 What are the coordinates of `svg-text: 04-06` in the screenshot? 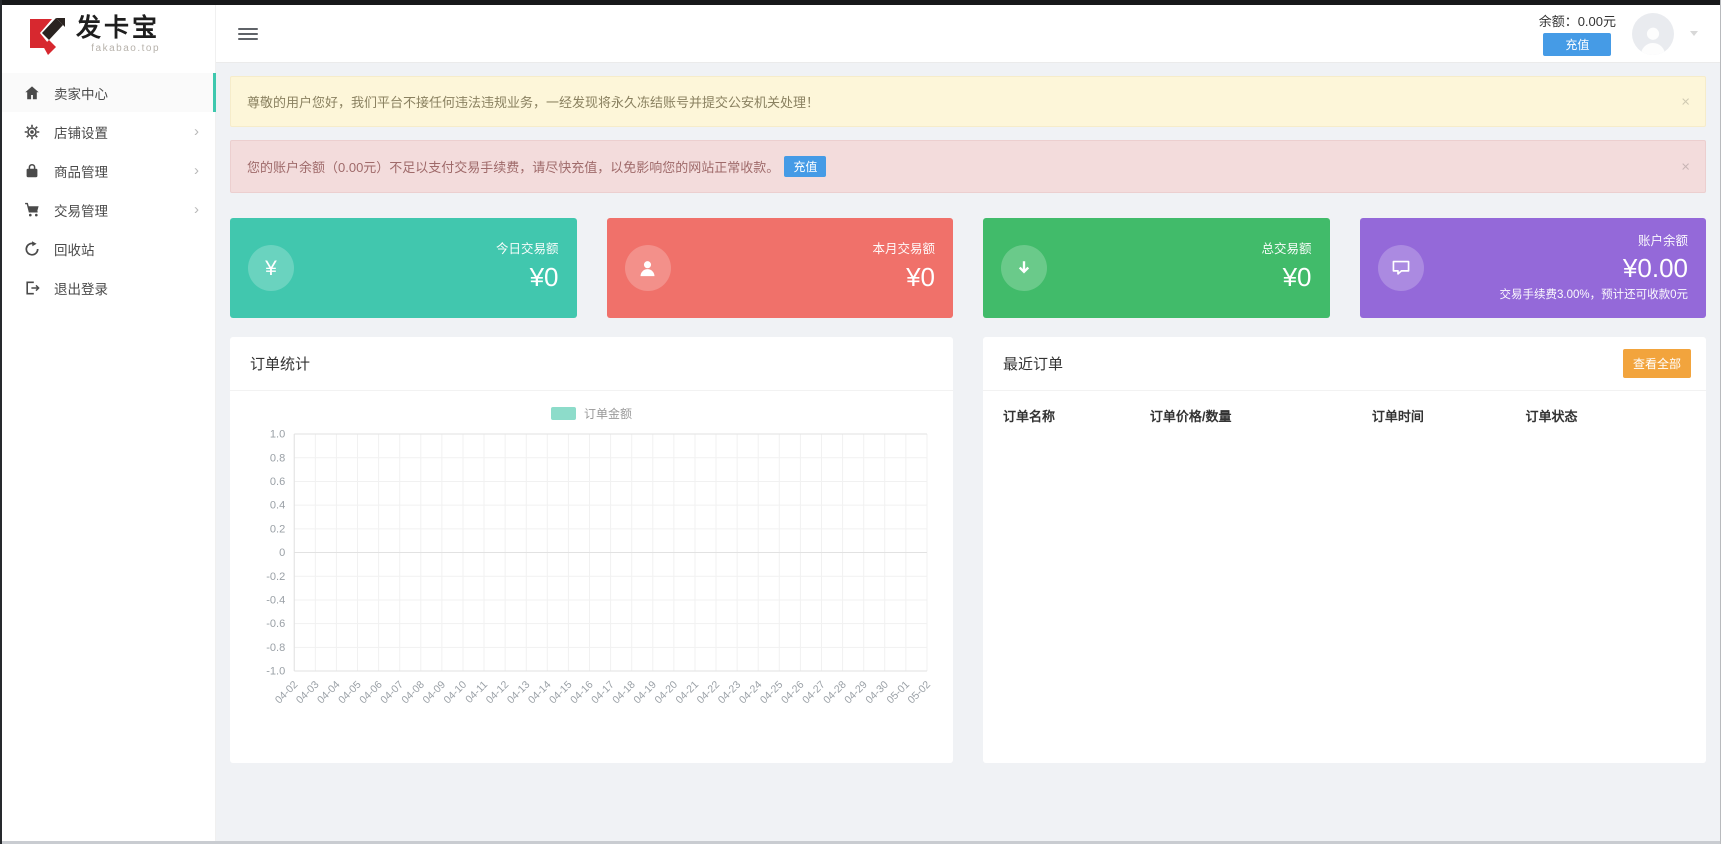 It's located at (371, 693).